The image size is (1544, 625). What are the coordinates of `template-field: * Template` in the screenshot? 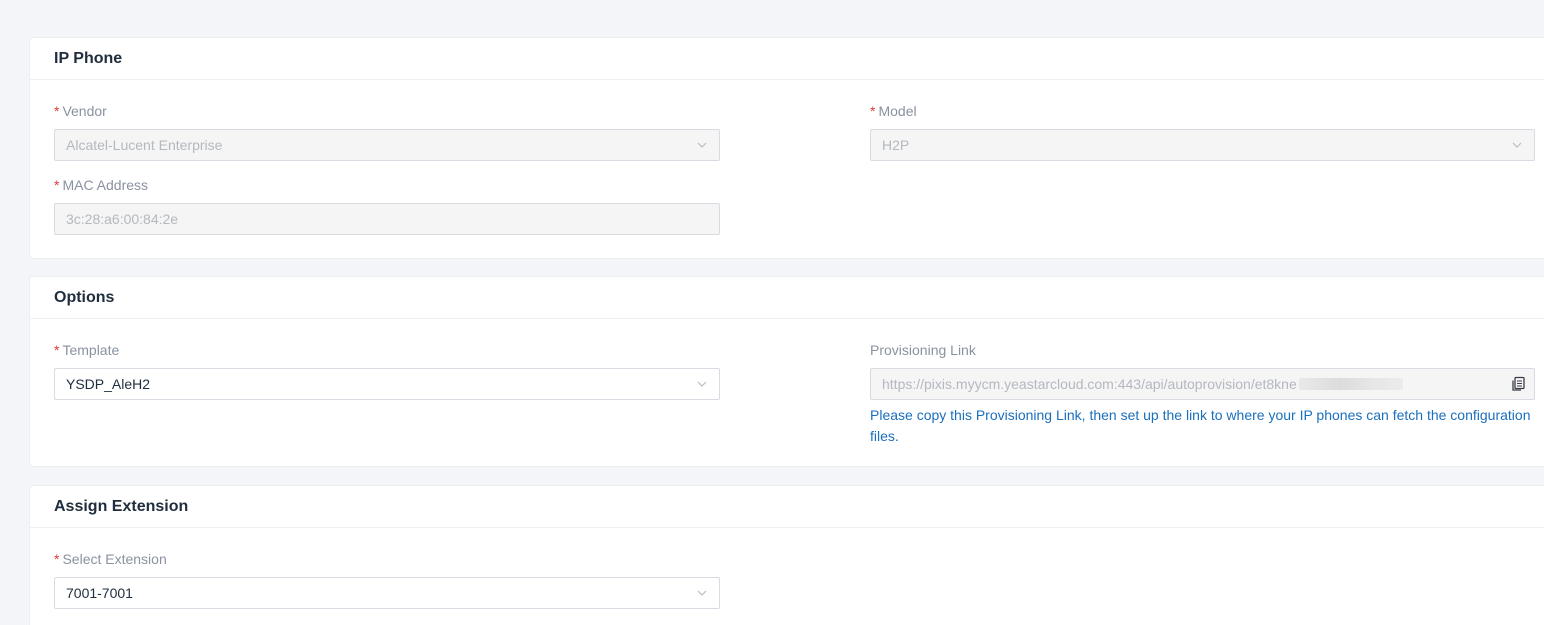 It's located at (86, 350).